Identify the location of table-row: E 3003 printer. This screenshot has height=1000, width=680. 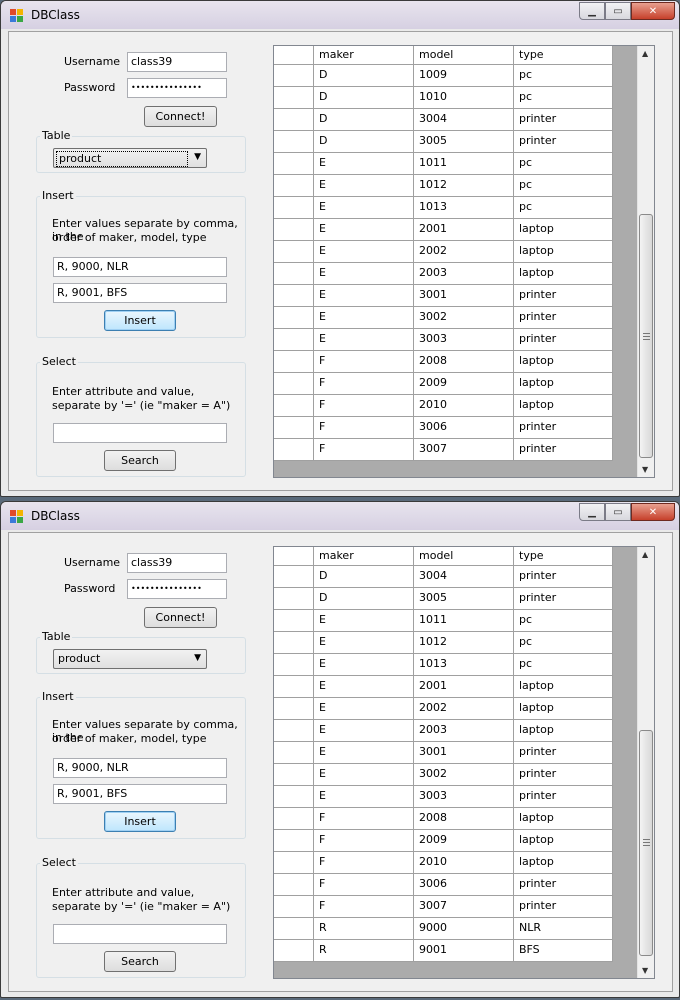
(443, 797).